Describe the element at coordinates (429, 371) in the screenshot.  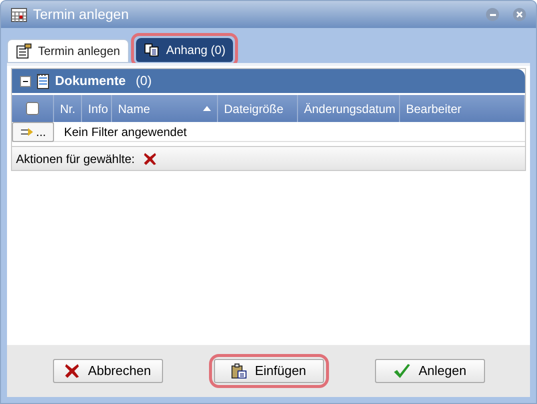
I see `dialog-button: Anlegen` at that location.